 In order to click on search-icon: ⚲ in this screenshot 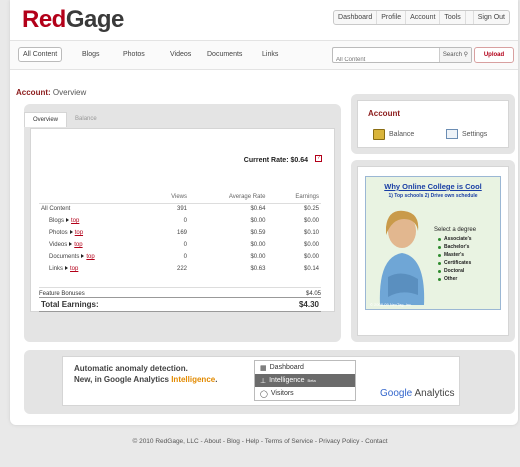, I will do `click(465, 55)`.